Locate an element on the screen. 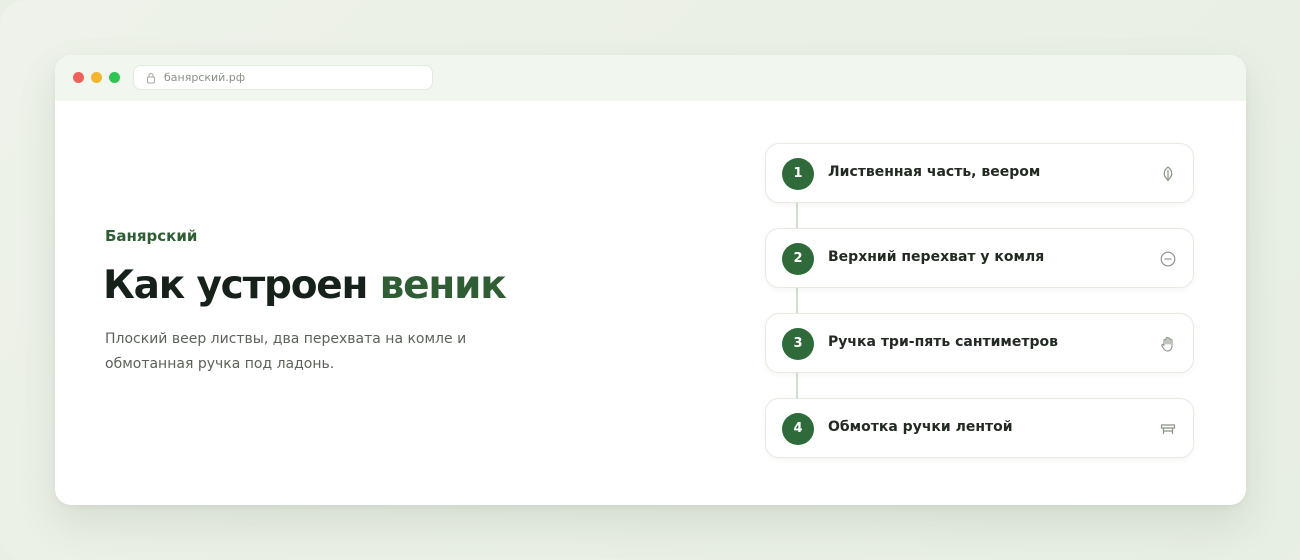  step-card-1: 1 Лиственная часть, веером is located at coordinates (979, 173).